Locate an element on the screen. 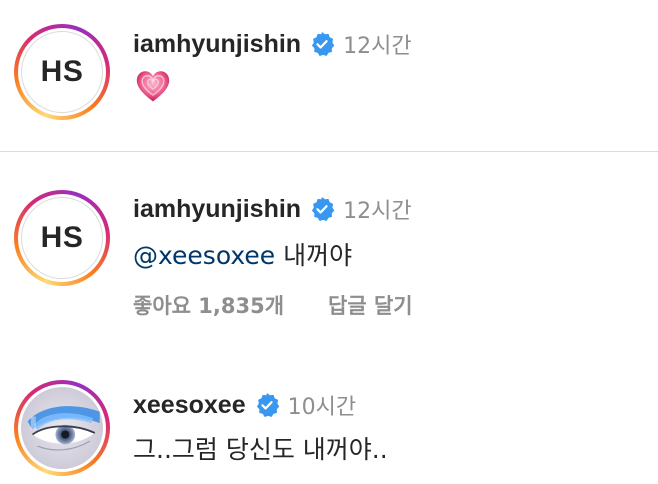  likes-count: 좋아요 1,835개 is located at coordinates (208, 305).